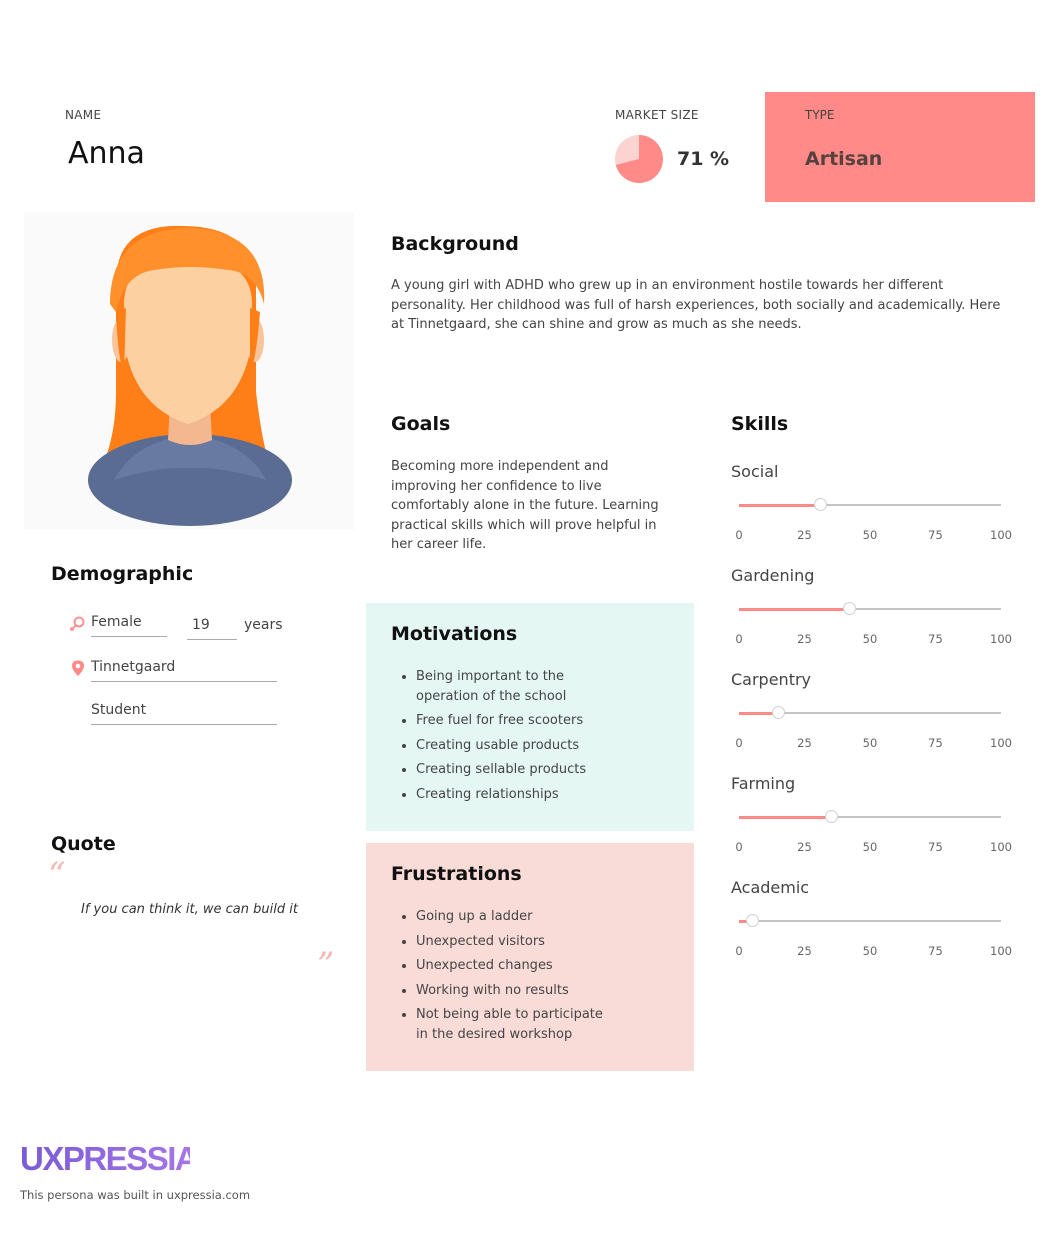 Image resolution: width=1050 pixels, height=1240 pixels. What do you see at coordinates (78, 668) in the screenshot?
I see `location-pin-icon` at bounding box center [78, 668].